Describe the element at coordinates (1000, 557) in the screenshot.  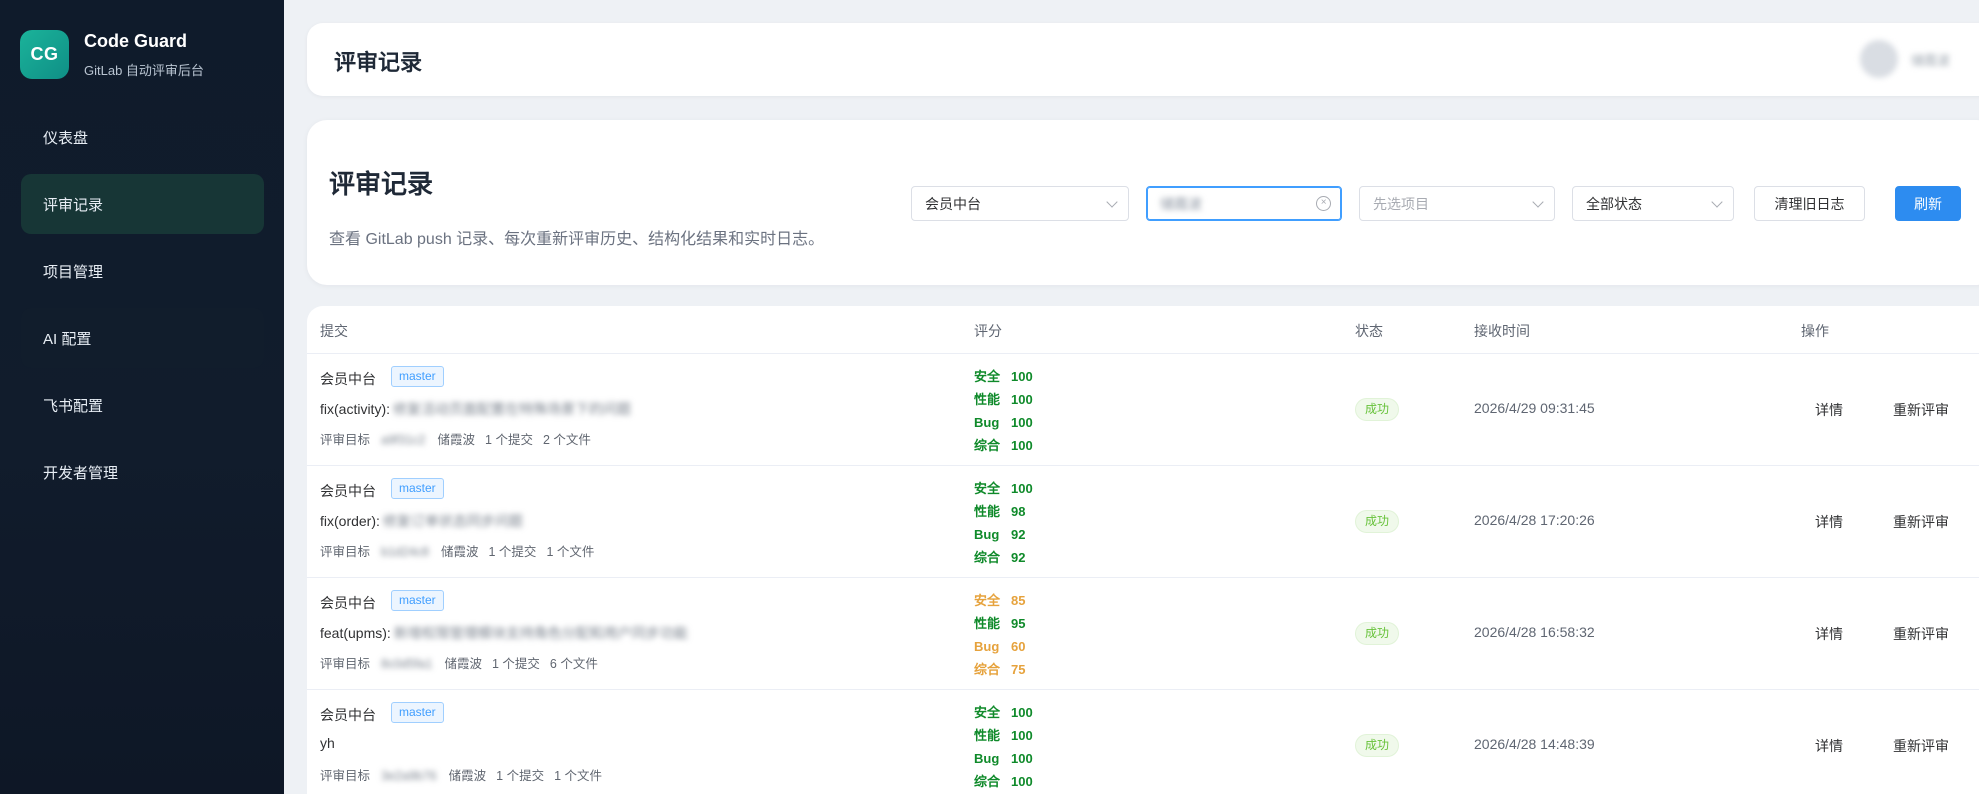
I see `score-overall: 综合 92` at that location.